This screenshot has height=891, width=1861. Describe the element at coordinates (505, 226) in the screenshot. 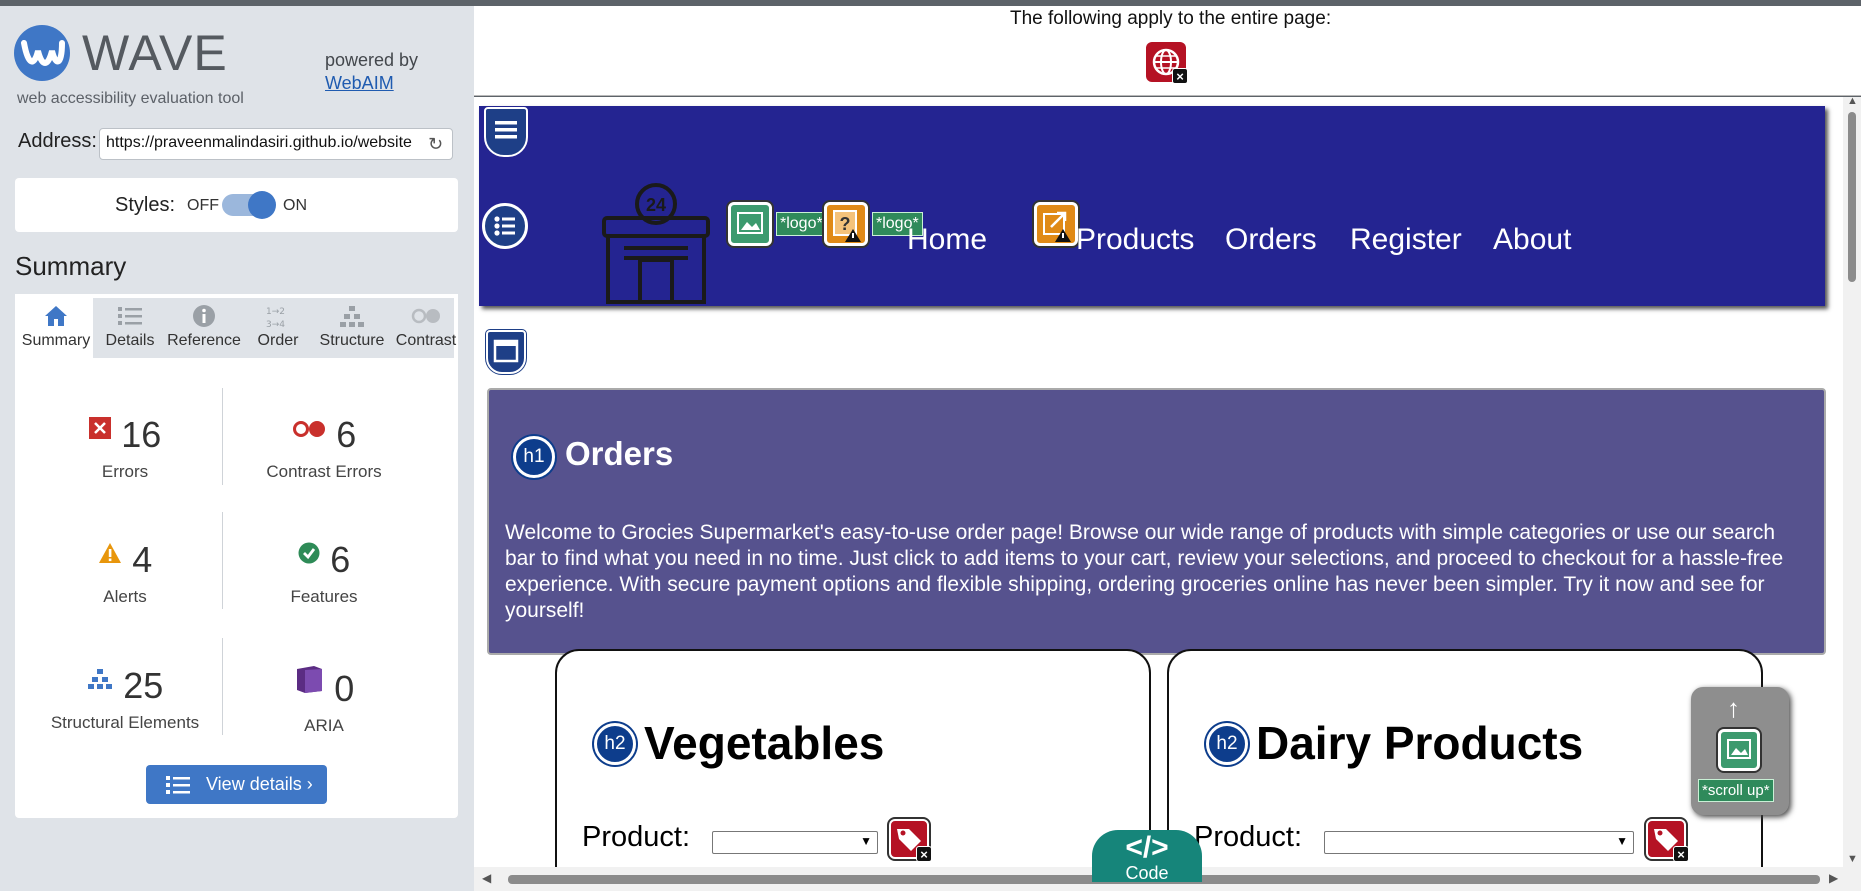

I see `nav-list-icon` at that location.